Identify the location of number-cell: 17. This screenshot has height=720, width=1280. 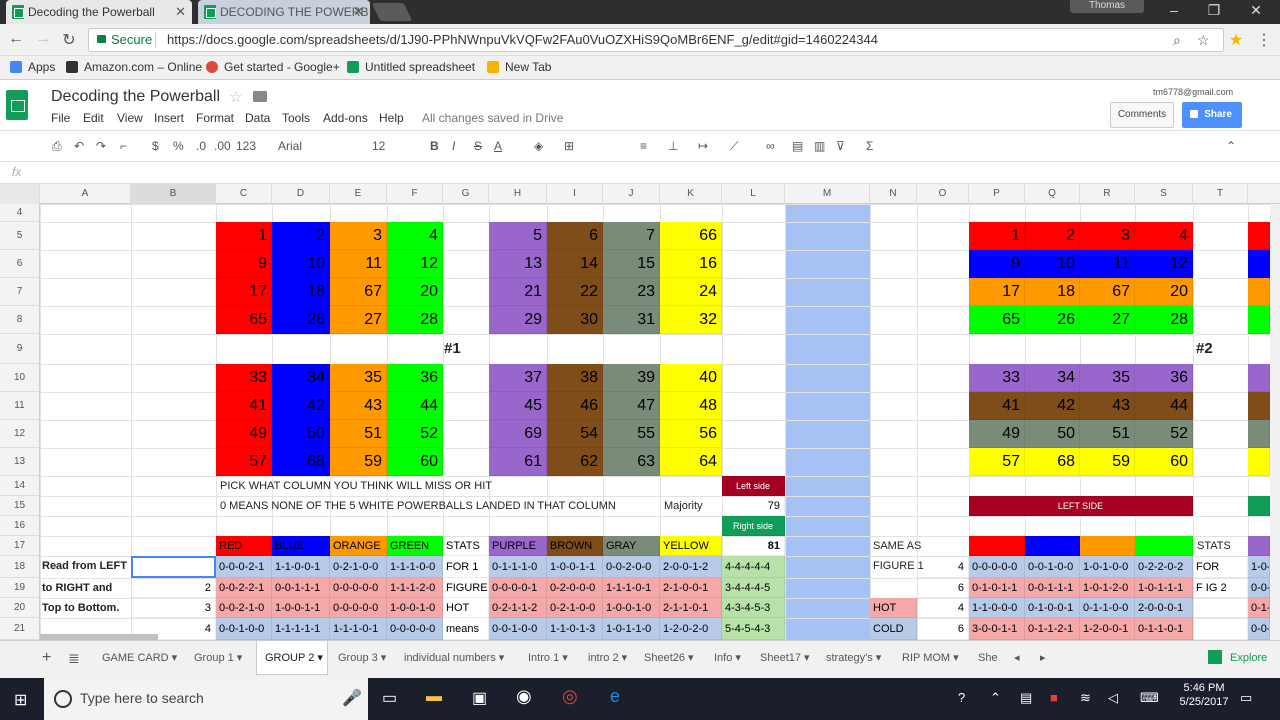
(244, 292).